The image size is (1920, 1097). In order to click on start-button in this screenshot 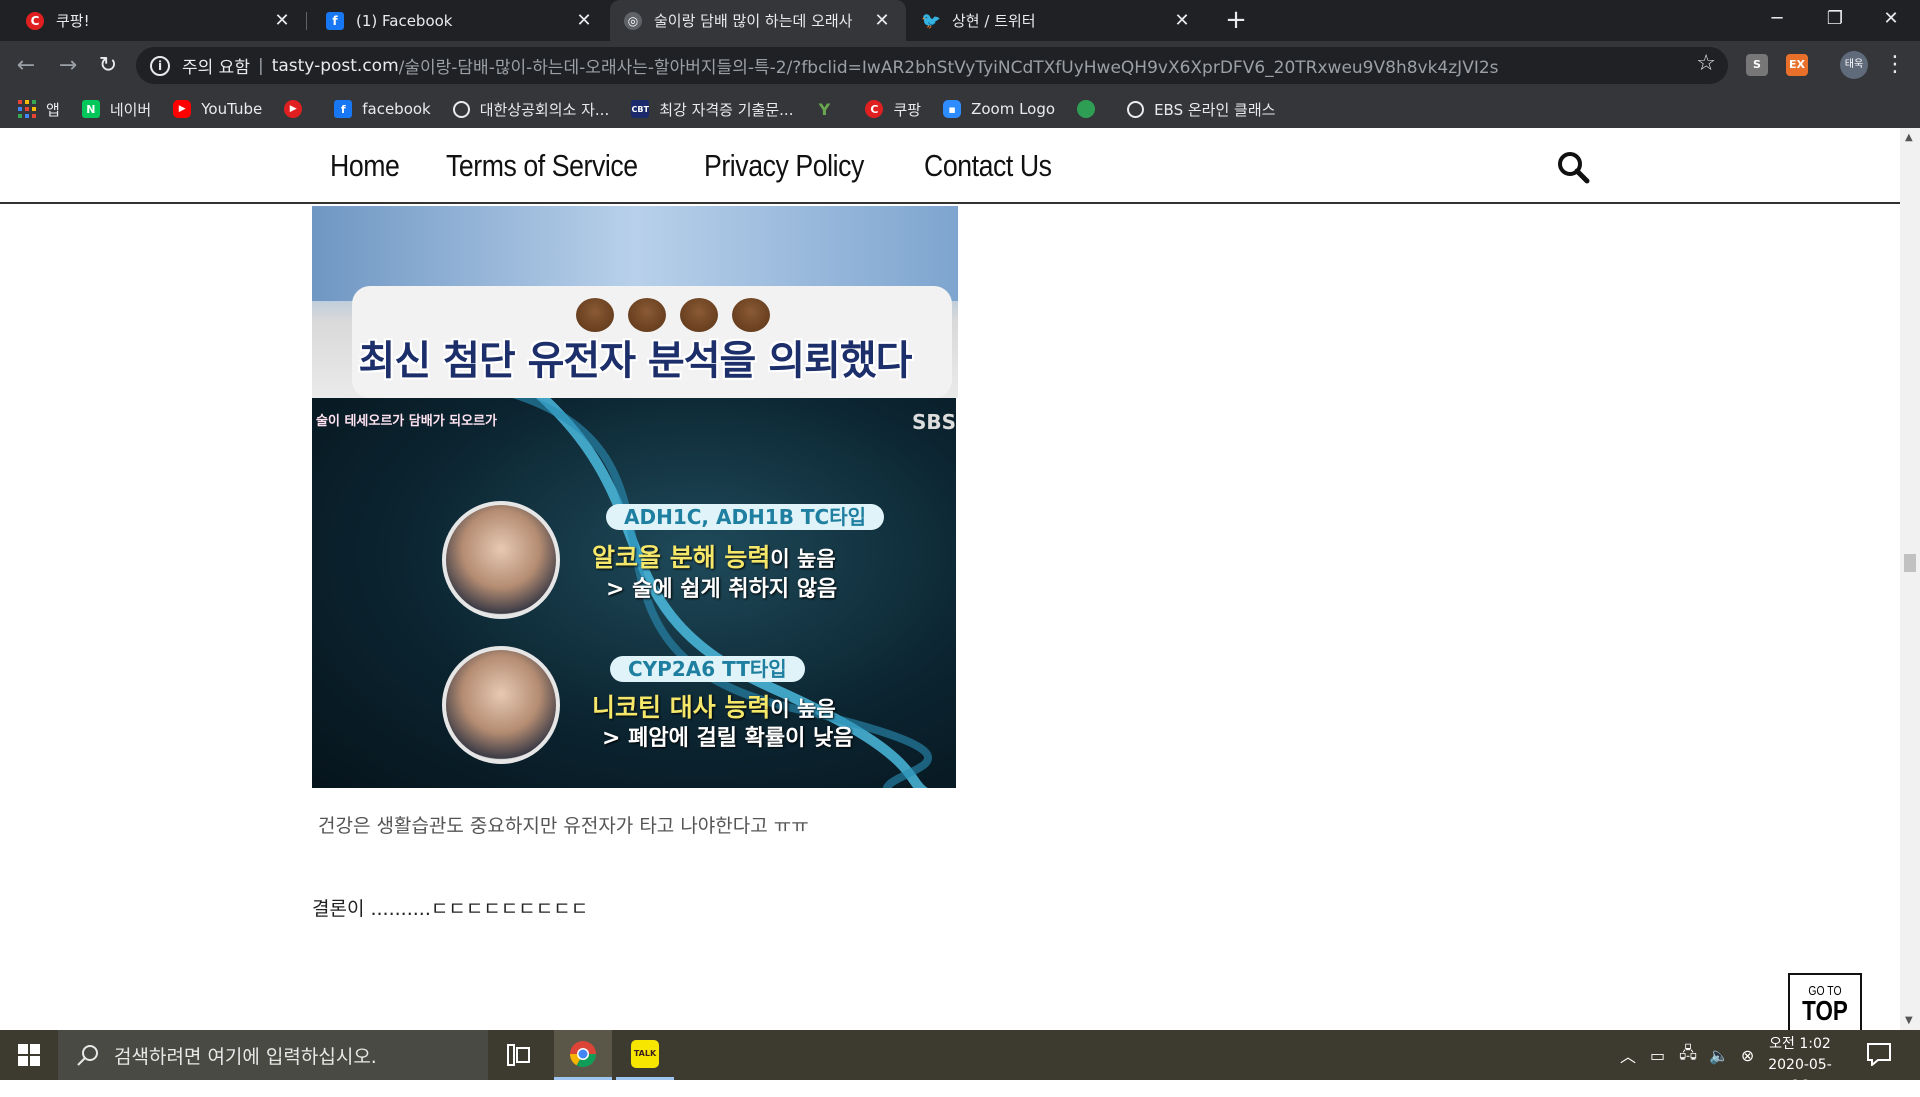, I will do `click(29, 1055)`.